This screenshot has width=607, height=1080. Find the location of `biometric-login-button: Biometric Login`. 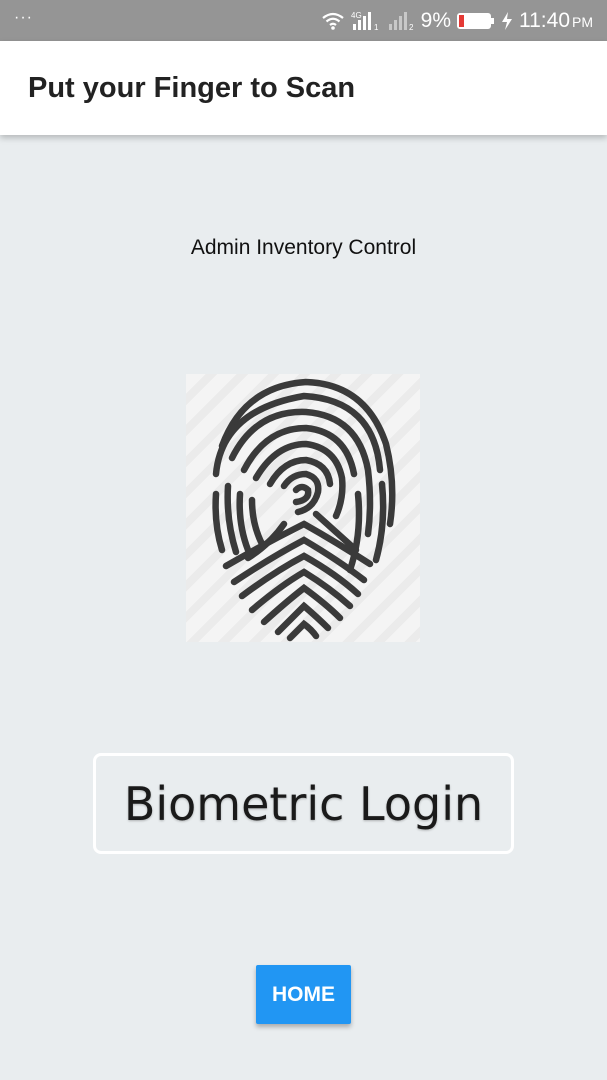

biometric-login-button: Biometric Login is located at coordinates (303, 803).